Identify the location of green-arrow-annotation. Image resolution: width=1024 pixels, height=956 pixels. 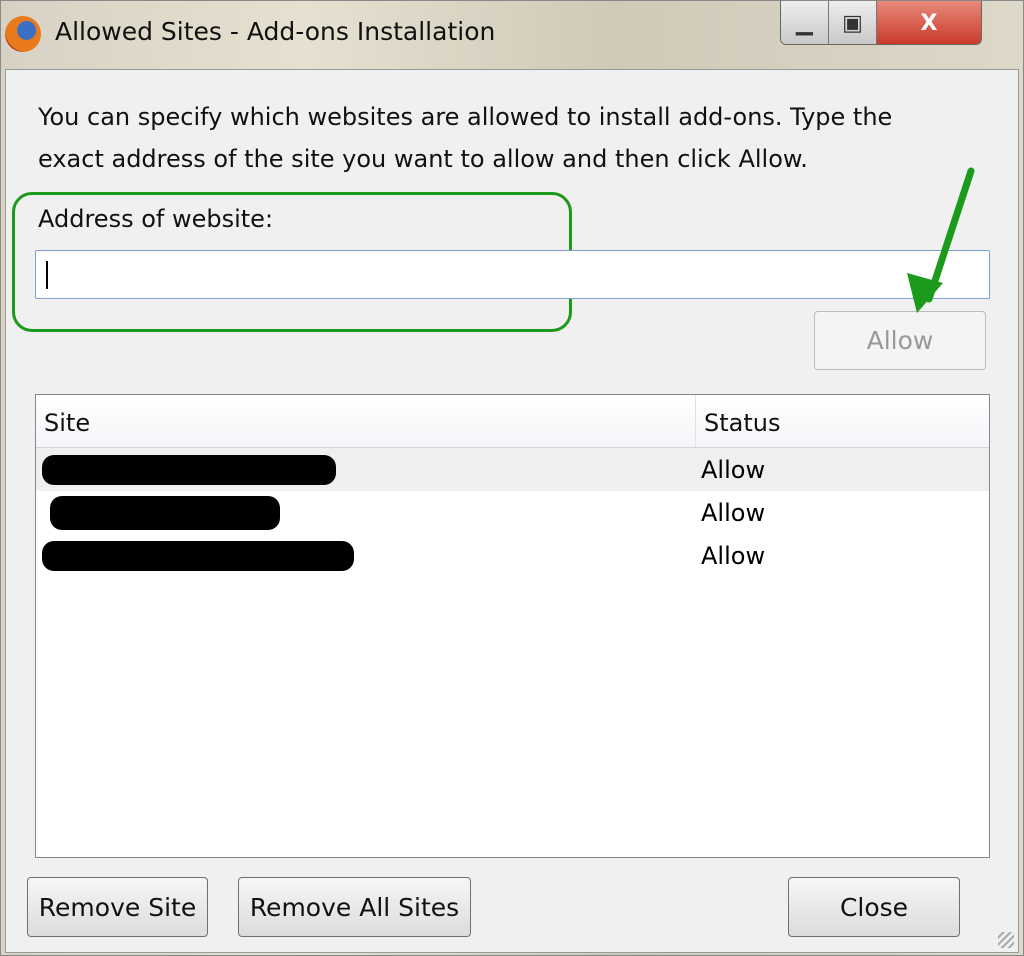
(941, 240).